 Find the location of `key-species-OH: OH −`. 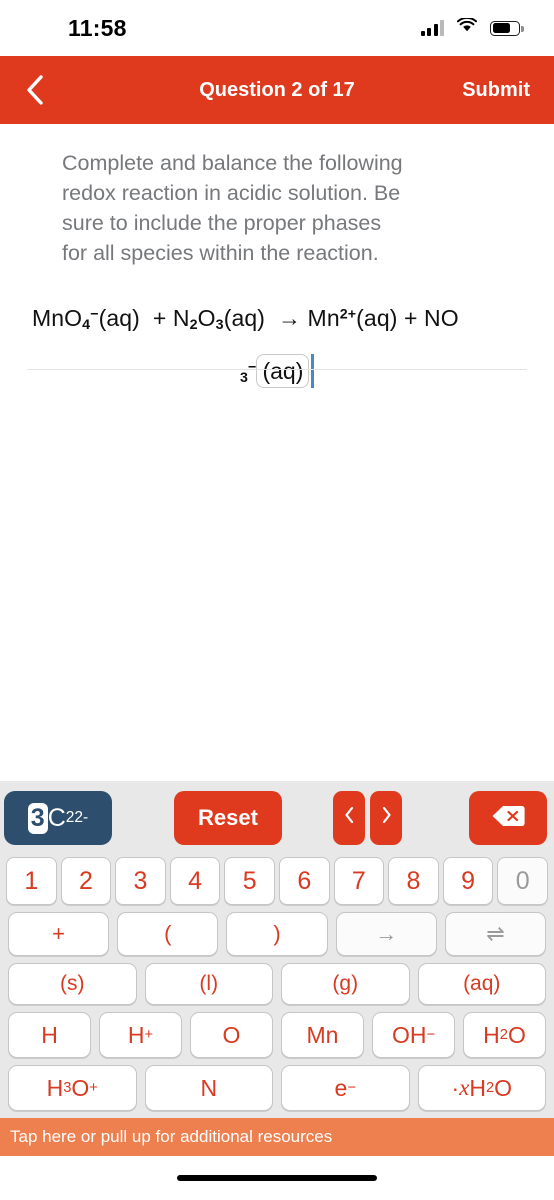

key-species-OH: OH − is located at coordinates (413, 1035).